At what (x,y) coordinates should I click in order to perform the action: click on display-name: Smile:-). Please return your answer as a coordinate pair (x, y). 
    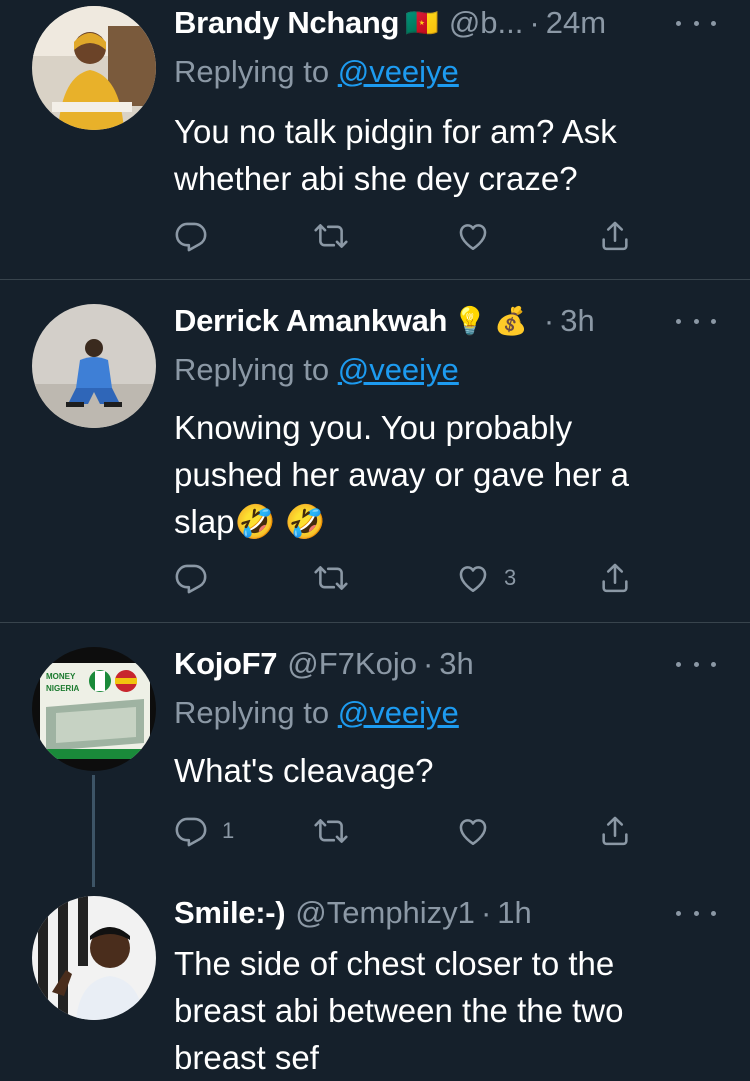
    Looking at the image, I should click on (230, 913).